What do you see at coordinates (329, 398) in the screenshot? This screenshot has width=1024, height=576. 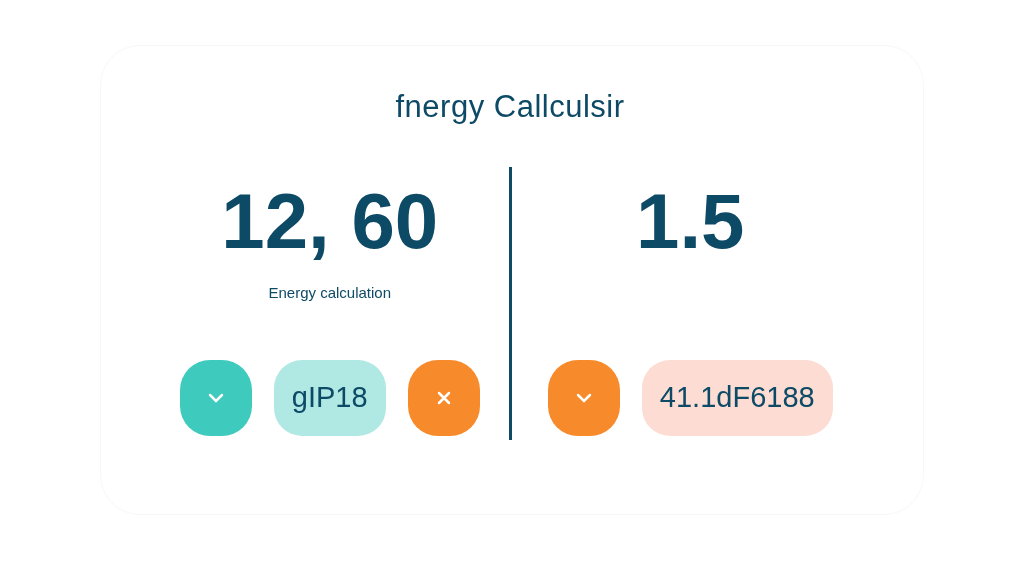 I see `value-chip: gIP18` at bounding box center [329, 398].